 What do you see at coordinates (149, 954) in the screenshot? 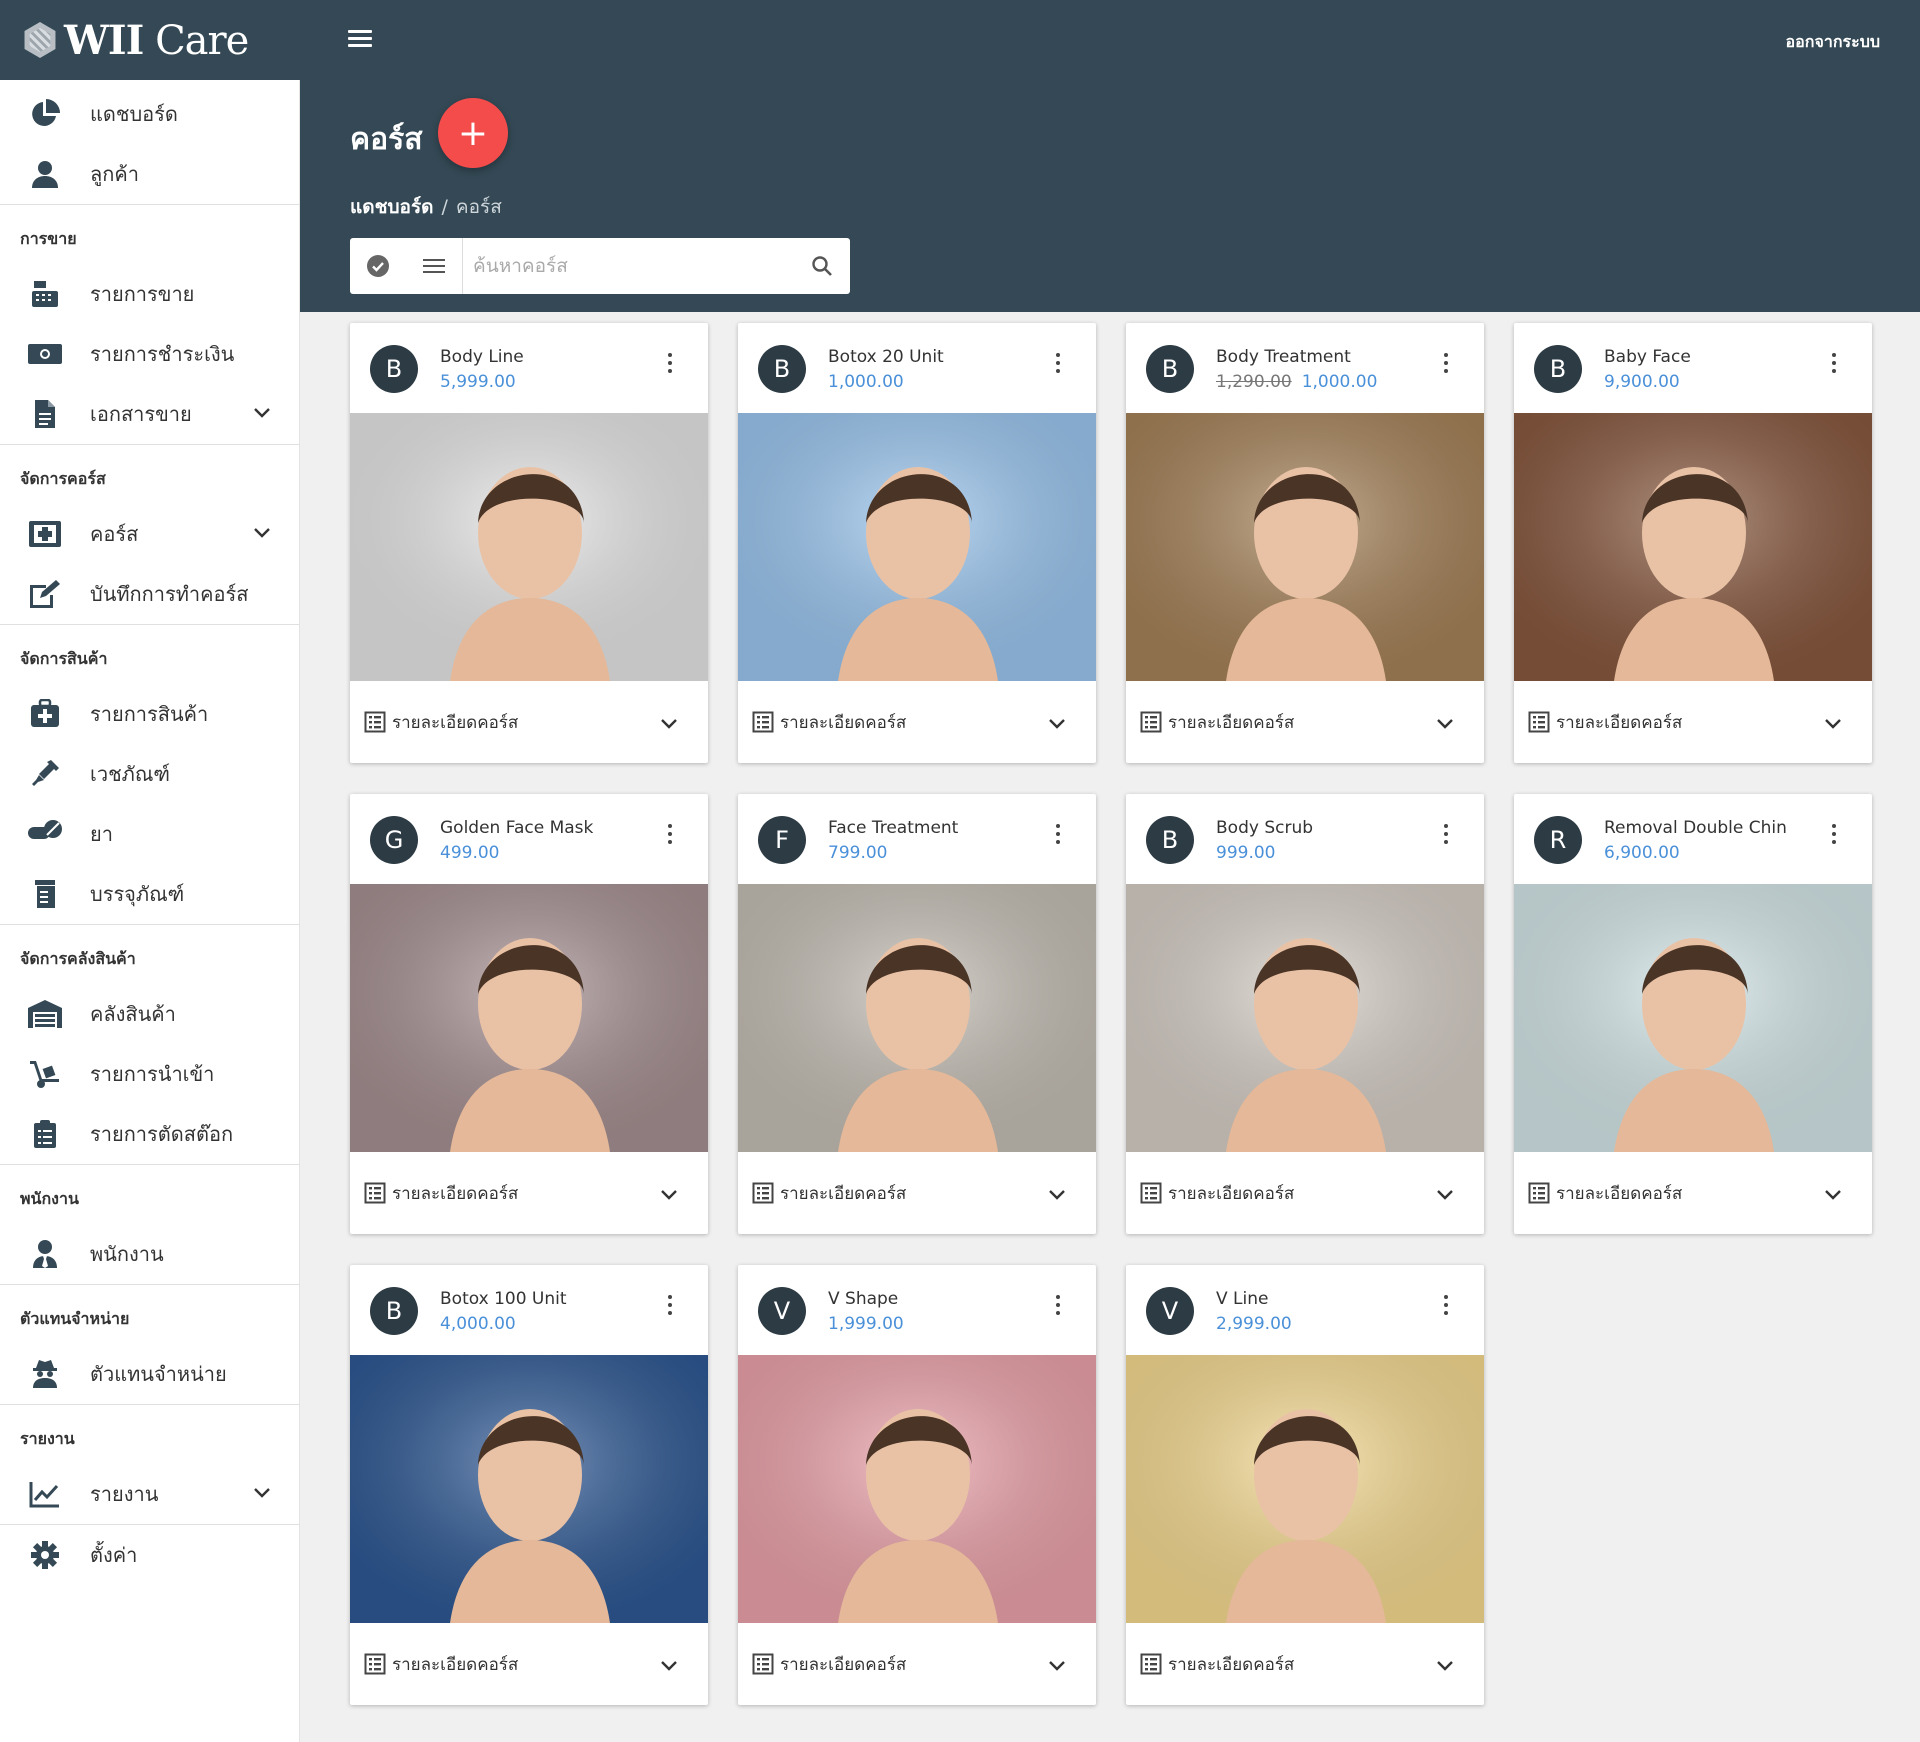
I see `sidebar-section-title: จัดการคลังสินค้า` at bounding box center [149, 954].